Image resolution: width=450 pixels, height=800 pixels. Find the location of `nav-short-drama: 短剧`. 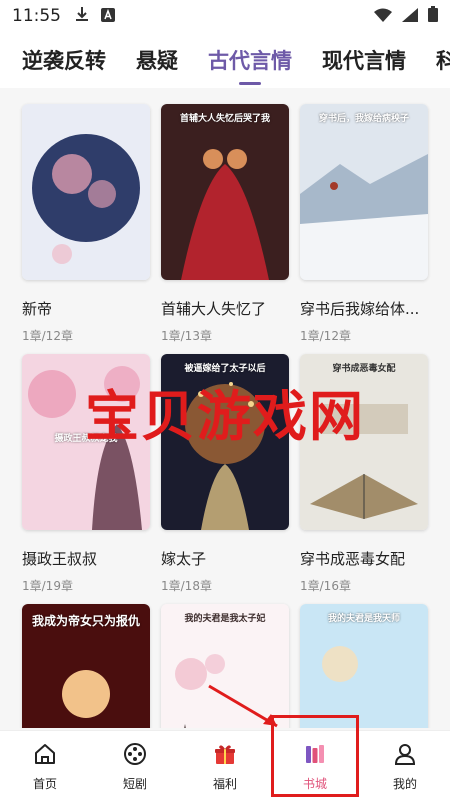

nav-short-drama: 短剧 is located at coordinates (135, 765).